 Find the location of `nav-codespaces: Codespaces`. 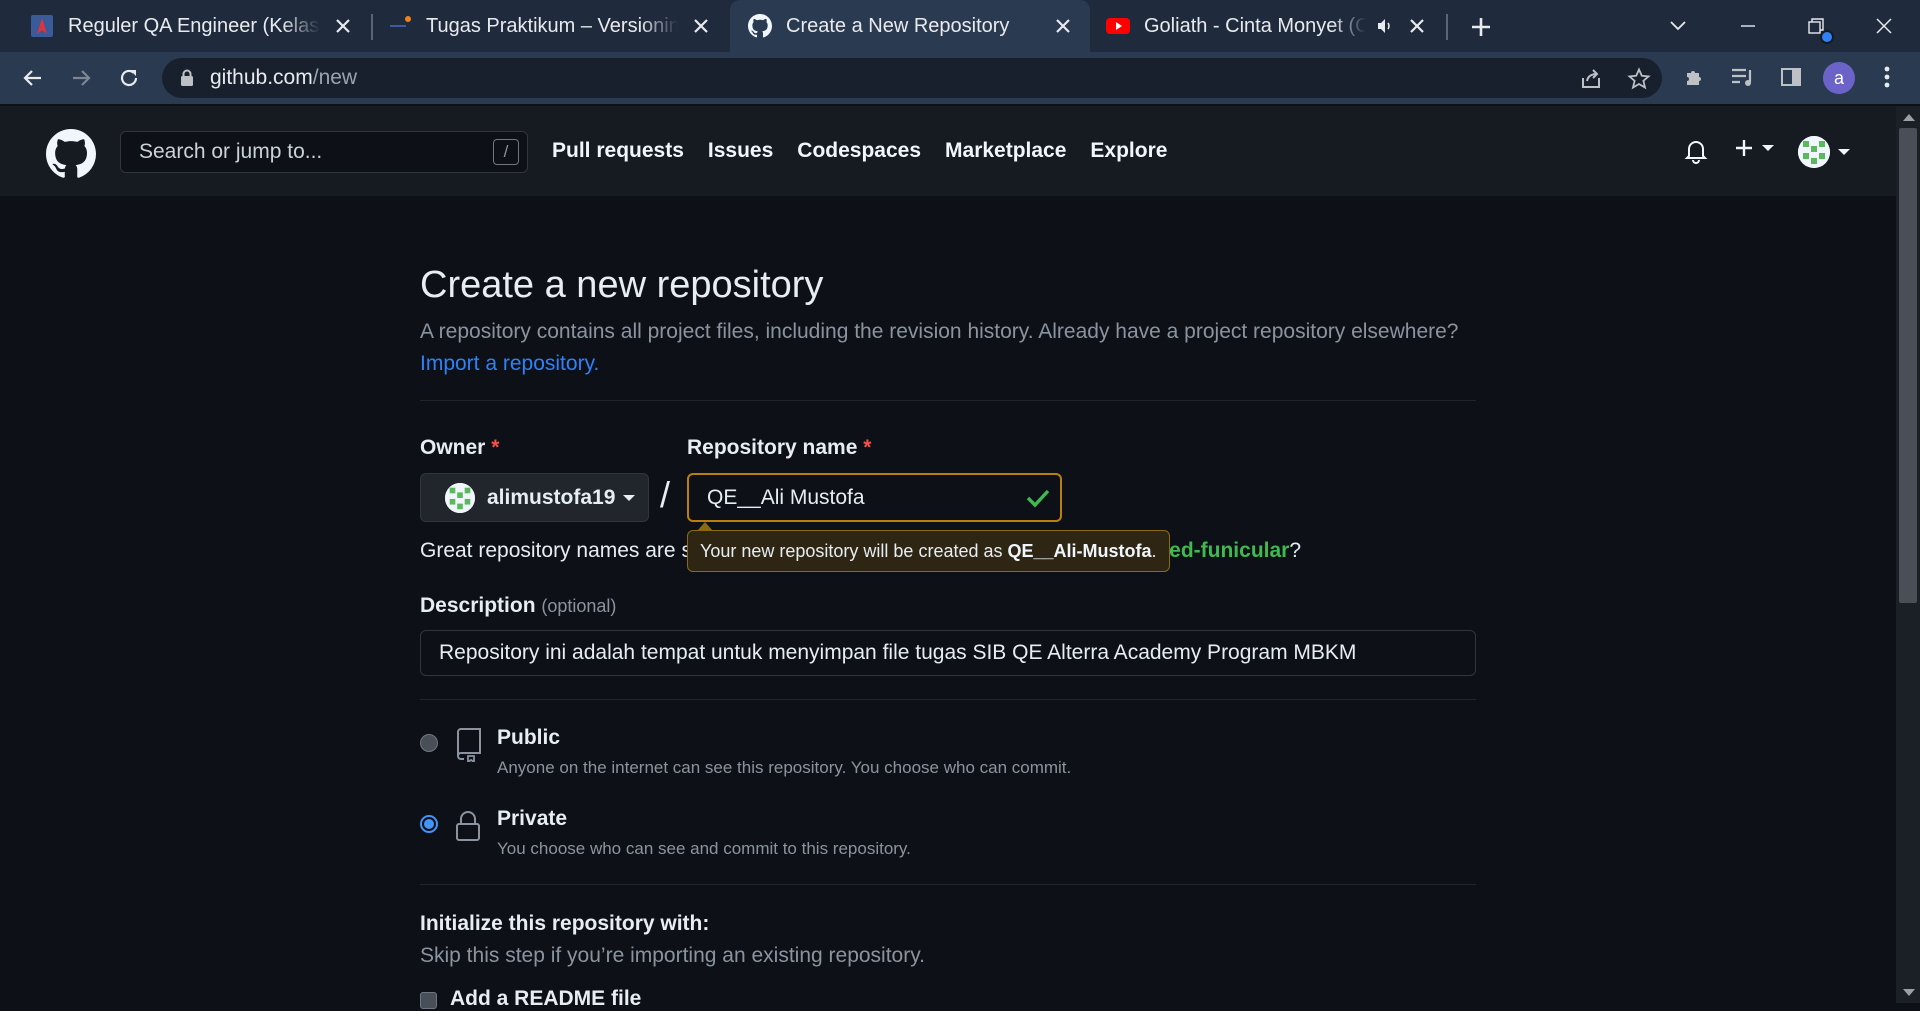

nav-codespaces: Codespaces is located at coordinates (859, 151).